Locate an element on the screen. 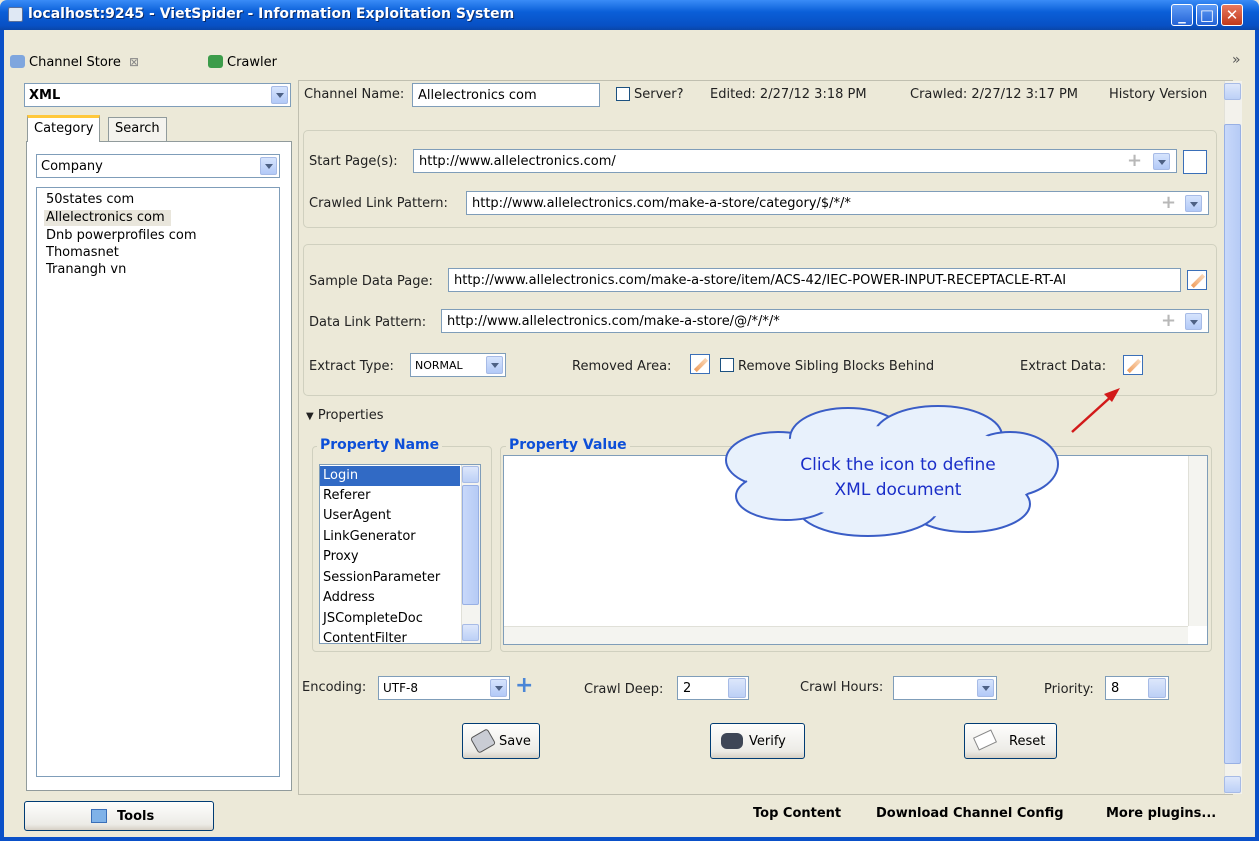  save-button: Save is located at coordinates (501, 741).